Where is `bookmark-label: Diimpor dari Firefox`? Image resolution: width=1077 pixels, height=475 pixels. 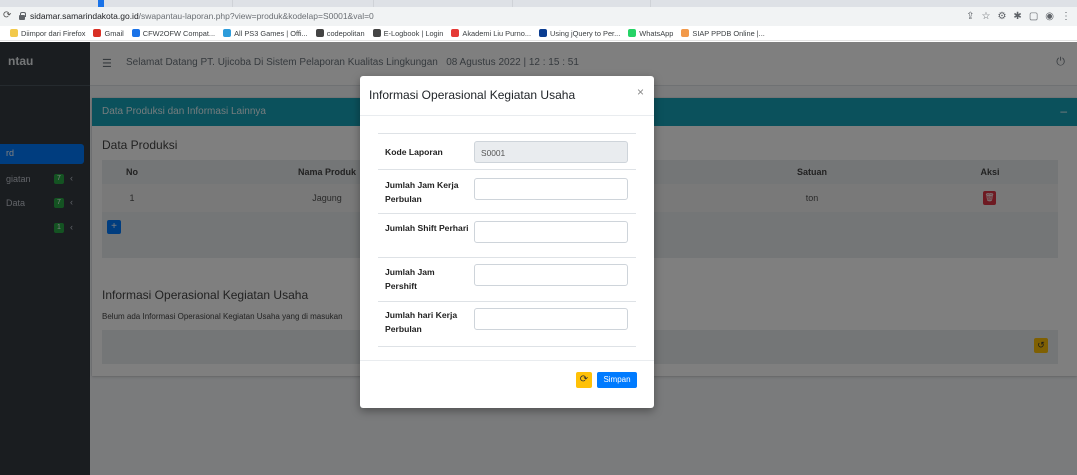 bookmark-label: Diimpor dari Firefox is located at coordinates (53, 33).